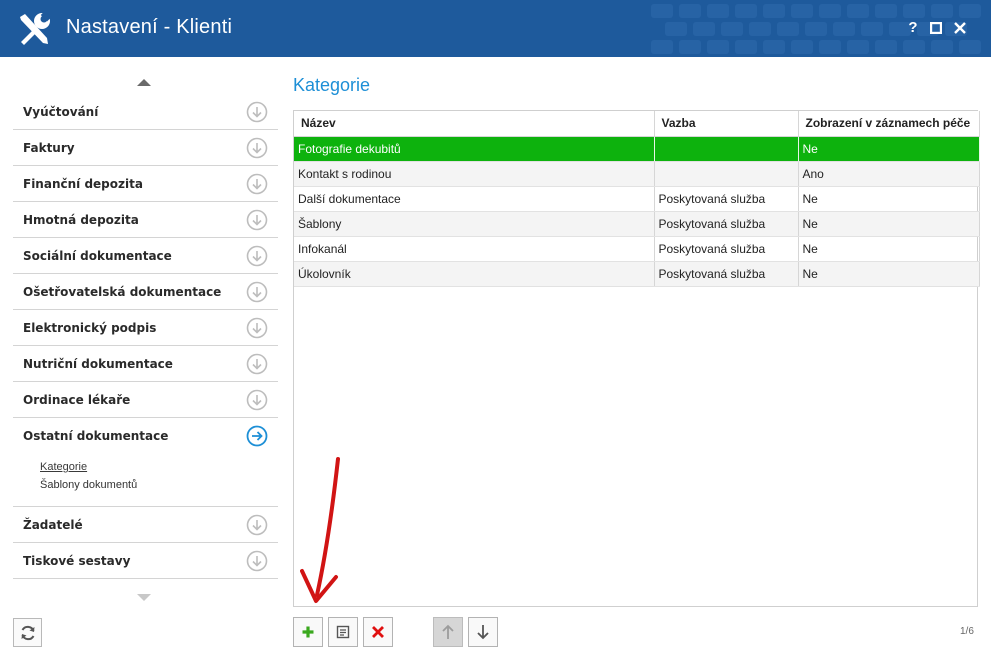 The height and width of the screenshot is (658, 991). I want to click on cell-nazev: Úkolovník, so click(474, 274).